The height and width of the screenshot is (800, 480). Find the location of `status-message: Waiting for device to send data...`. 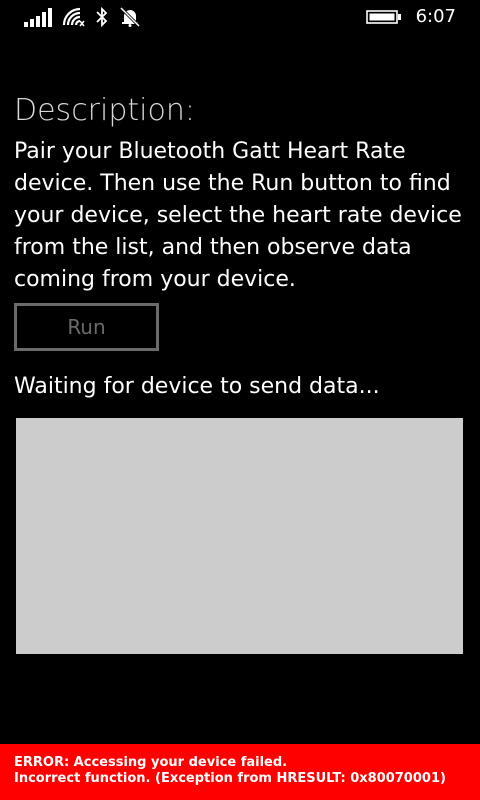

status-message: Waiting for device to send data... is located at coordinates (197, 386).